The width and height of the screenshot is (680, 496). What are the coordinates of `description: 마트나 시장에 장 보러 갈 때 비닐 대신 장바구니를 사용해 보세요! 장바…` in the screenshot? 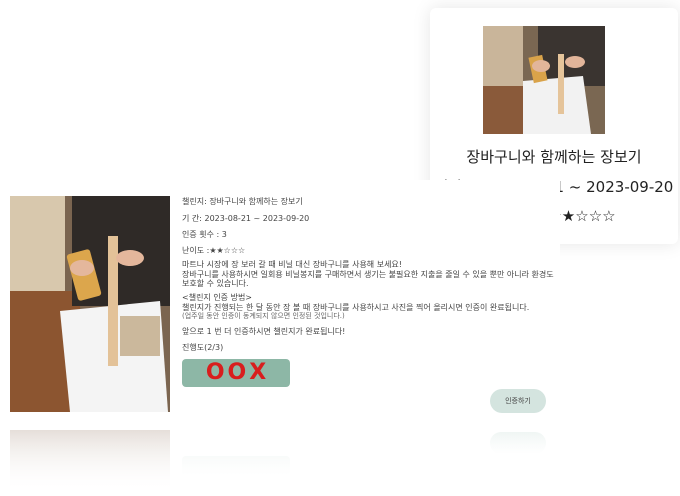 It's located at (368, 274).